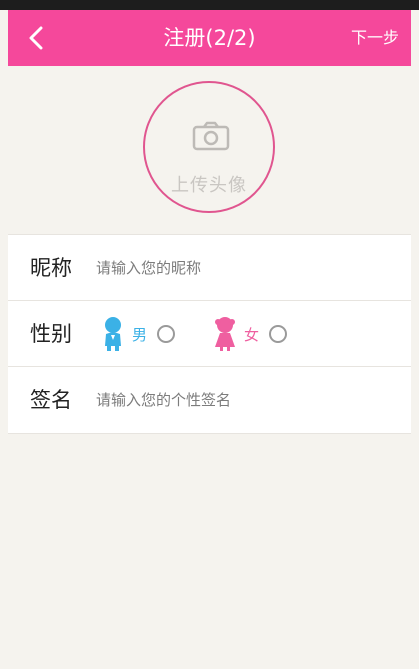 This screenshot has height=669, width=419. I want to click on chevron-left-icon, so click(36, 38).